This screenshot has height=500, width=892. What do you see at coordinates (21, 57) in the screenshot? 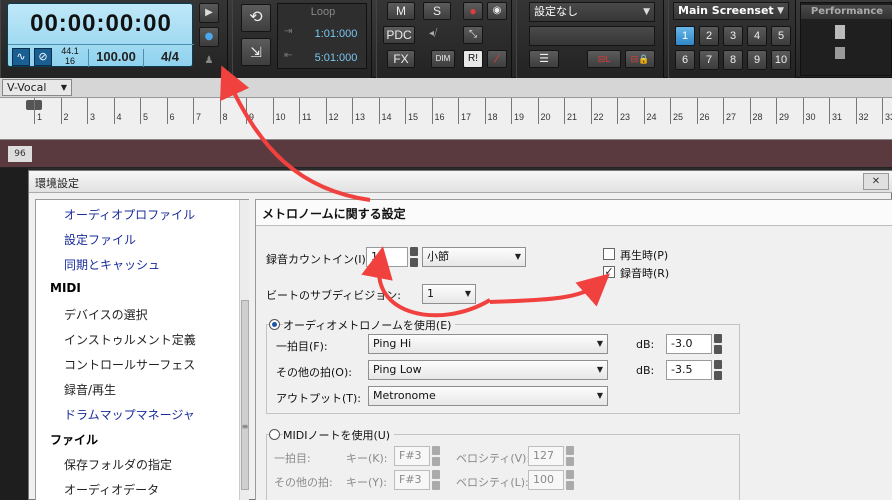
I see `audio-engine-icon: ∿` at bounding box center [21, 57].